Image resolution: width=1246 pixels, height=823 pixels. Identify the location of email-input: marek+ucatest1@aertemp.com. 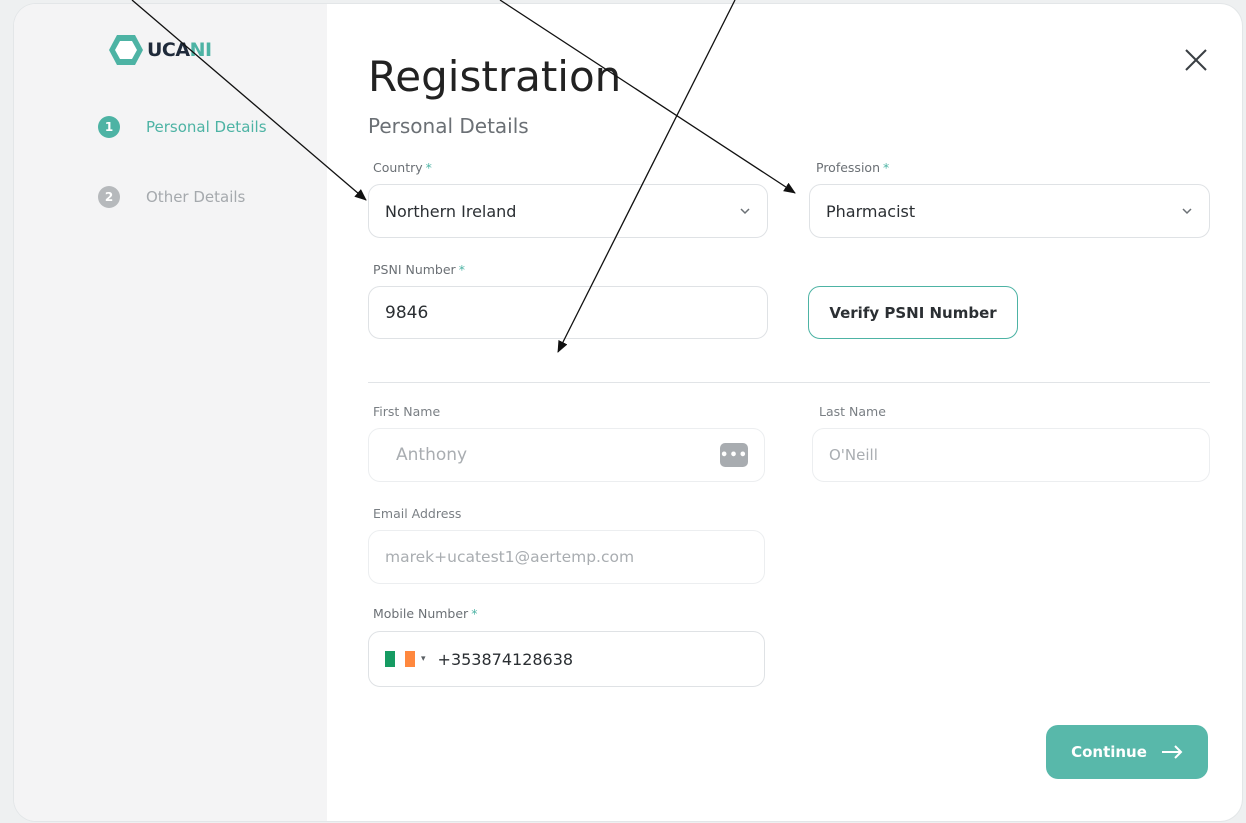
(566, 557).